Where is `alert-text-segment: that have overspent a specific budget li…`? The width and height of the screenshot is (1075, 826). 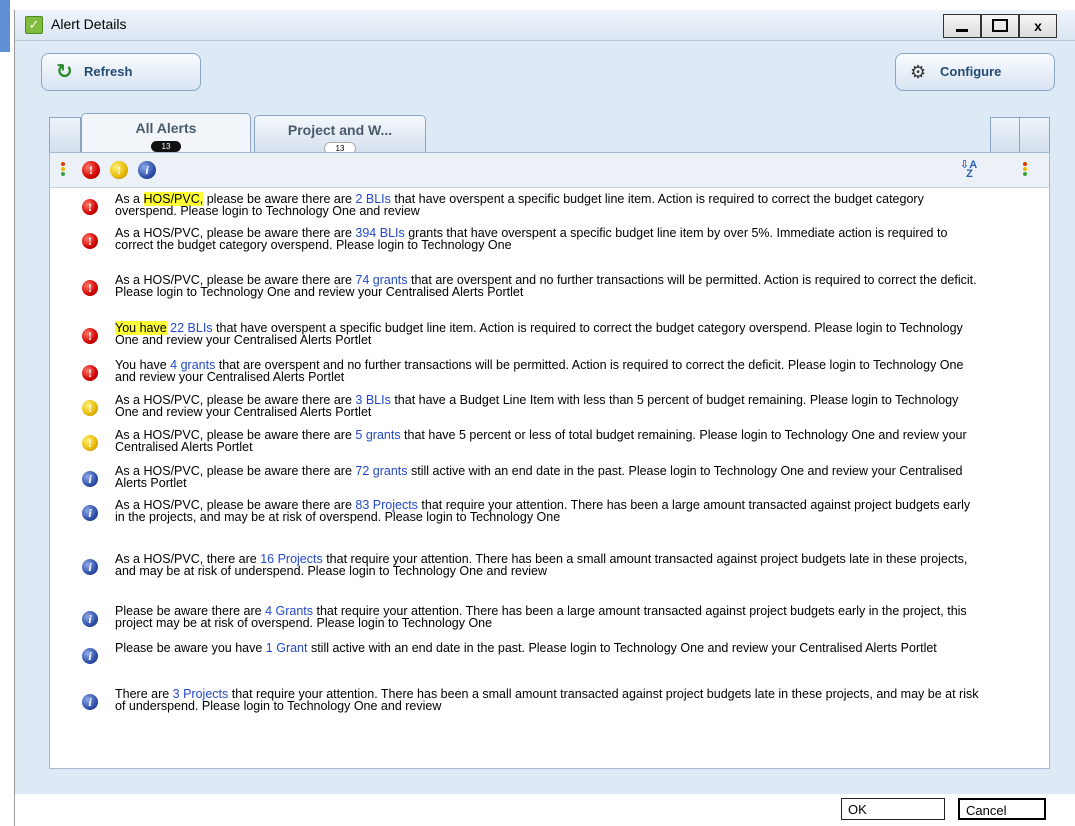 alert-text-segment: that have overspent a specific budget li… is located at coordinates (539, 334).